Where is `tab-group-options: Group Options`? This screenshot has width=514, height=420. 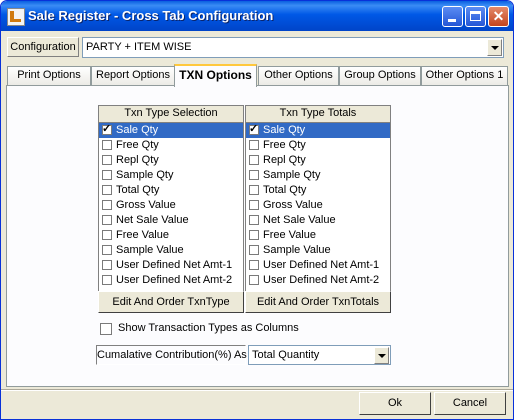
tab-group-options: Group Options is located at coordinates (380, 75).